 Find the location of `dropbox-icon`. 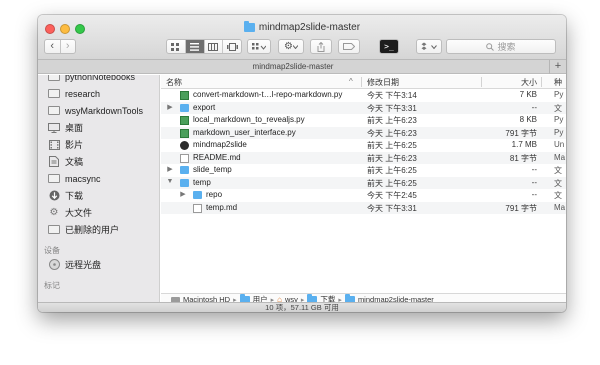

dropbox-icon is located at coordinates (429, 46).